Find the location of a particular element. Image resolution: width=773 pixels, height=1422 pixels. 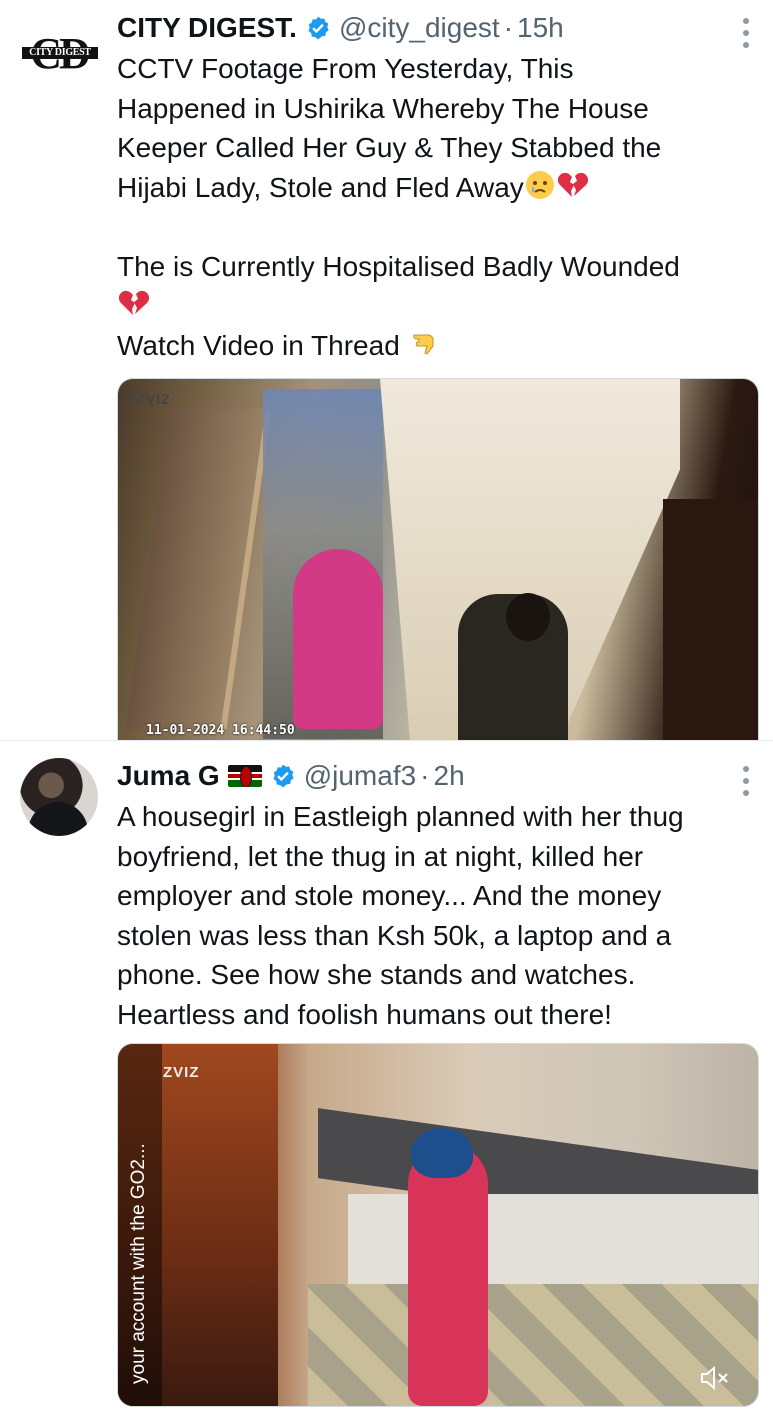

tweet-text-line: phone. See how she stands and watches. is located at coordinates (376, 974).